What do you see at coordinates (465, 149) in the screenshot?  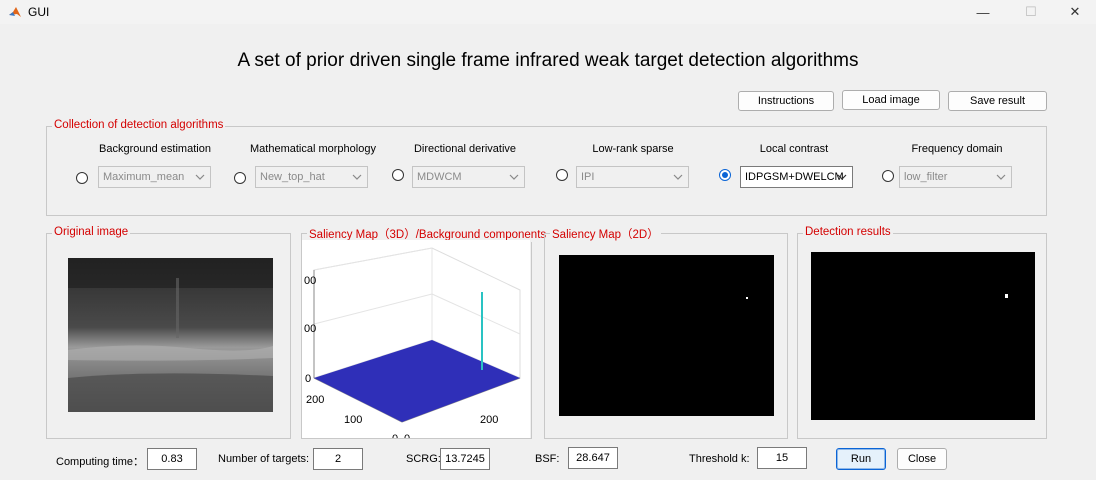 I see `algorithm-label-directional-derivative: Directional derivative` at bounding box center [465, 149].